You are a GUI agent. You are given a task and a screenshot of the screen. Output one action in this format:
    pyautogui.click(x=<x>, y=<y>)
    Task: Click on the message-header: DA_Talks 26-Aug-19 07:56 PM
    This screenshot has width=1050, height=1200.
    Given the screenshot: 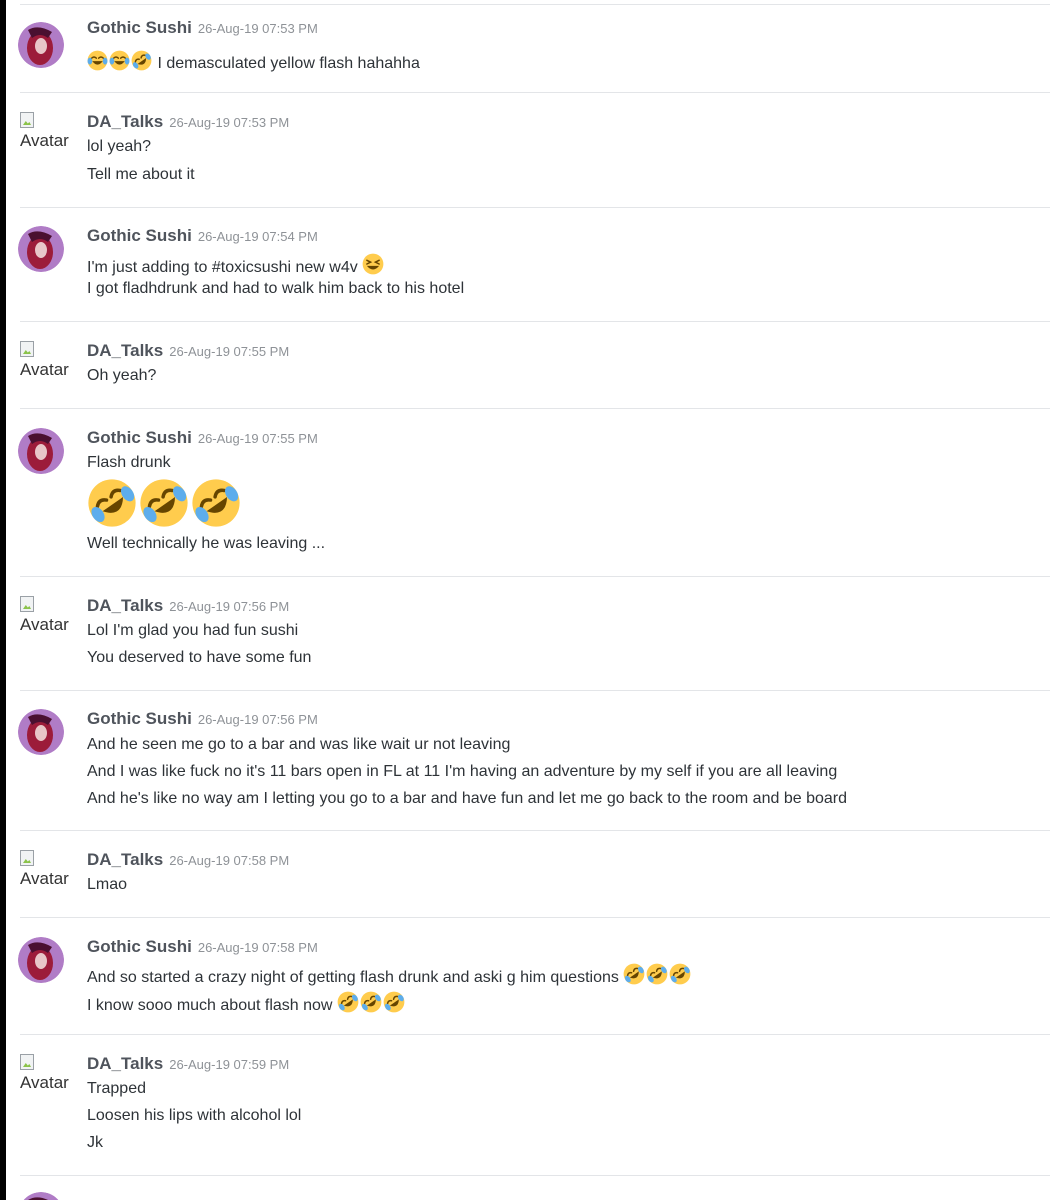 What is the action you would take?
    pyautogui.click(x=188, y=606)
    